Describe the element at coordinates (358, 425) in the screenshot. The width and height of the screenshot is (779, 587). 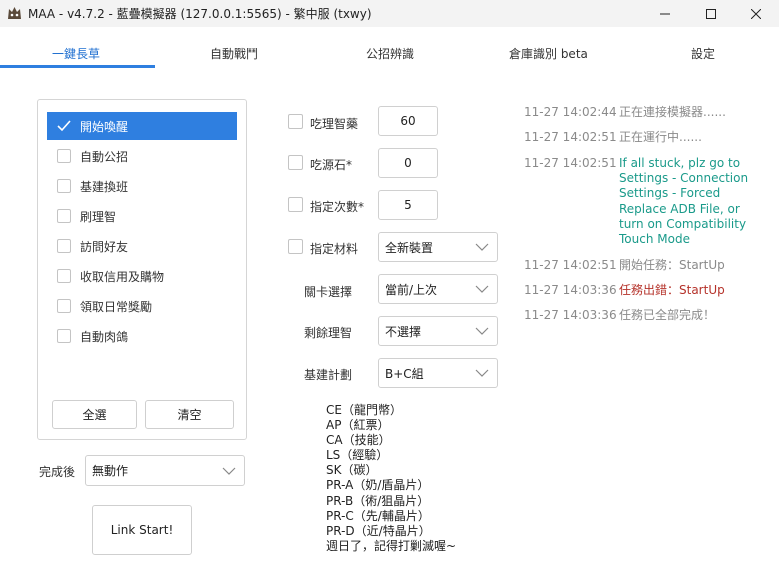
I see `stage-info-line: AP（紅票）` at that location.